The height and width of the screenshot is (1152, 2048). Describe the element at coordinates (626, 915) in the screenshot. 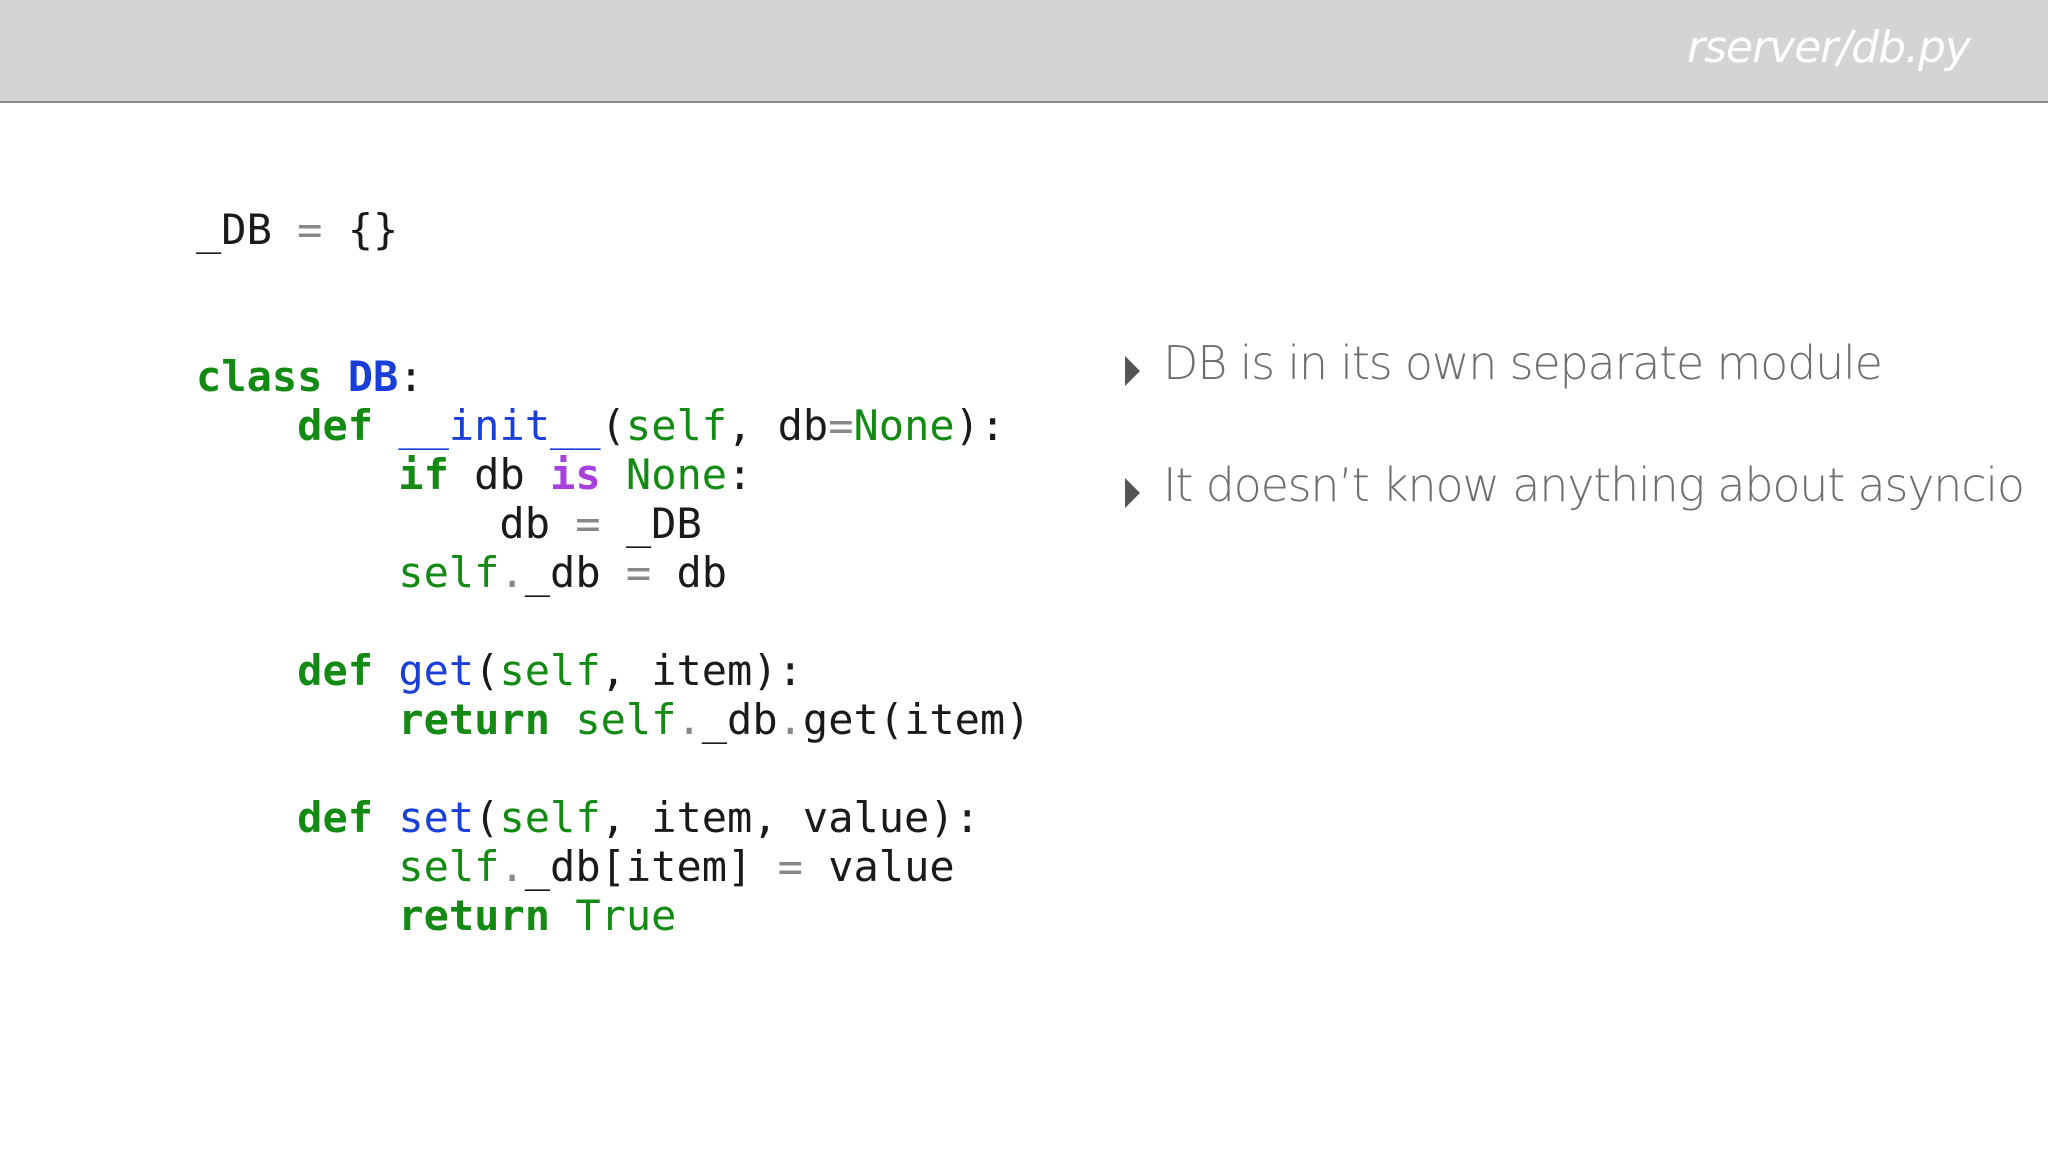

I see `code-token: True` at that location.